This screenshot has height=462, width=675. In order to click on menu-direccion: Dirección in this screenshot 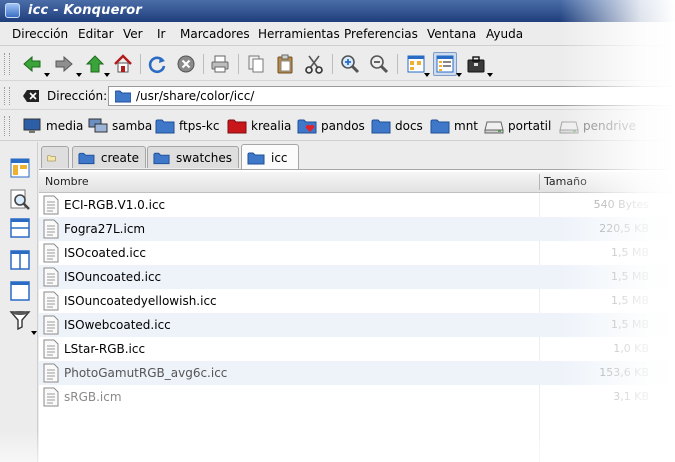, I will do `click(40, 34)`.